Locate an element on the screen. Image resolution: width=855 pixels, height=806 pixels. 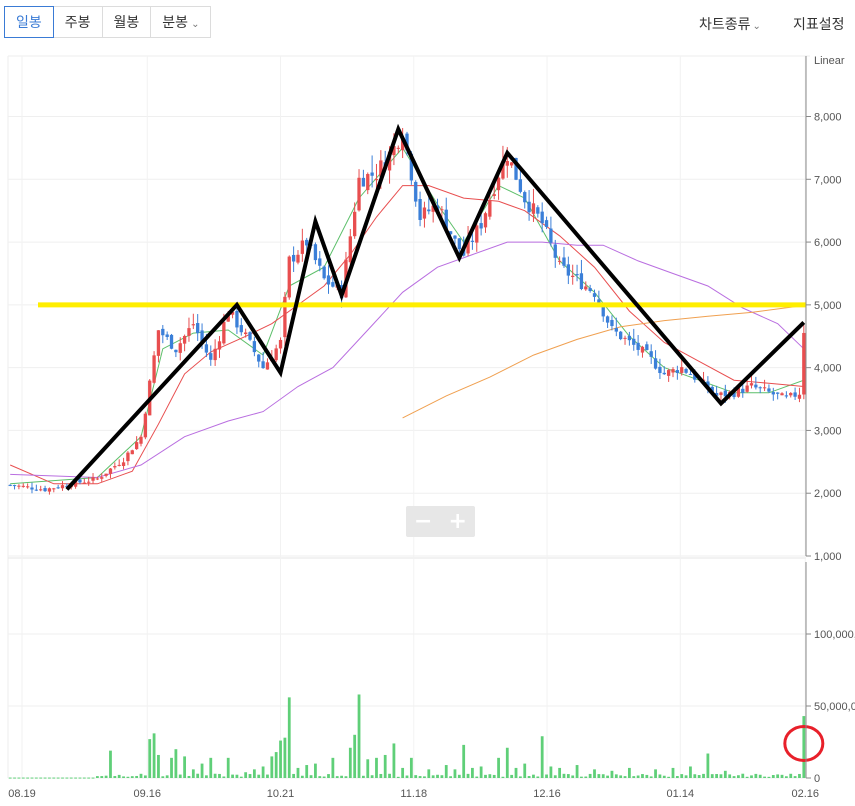
tab-daily: 일봉 is located at coordinates (29, 22).